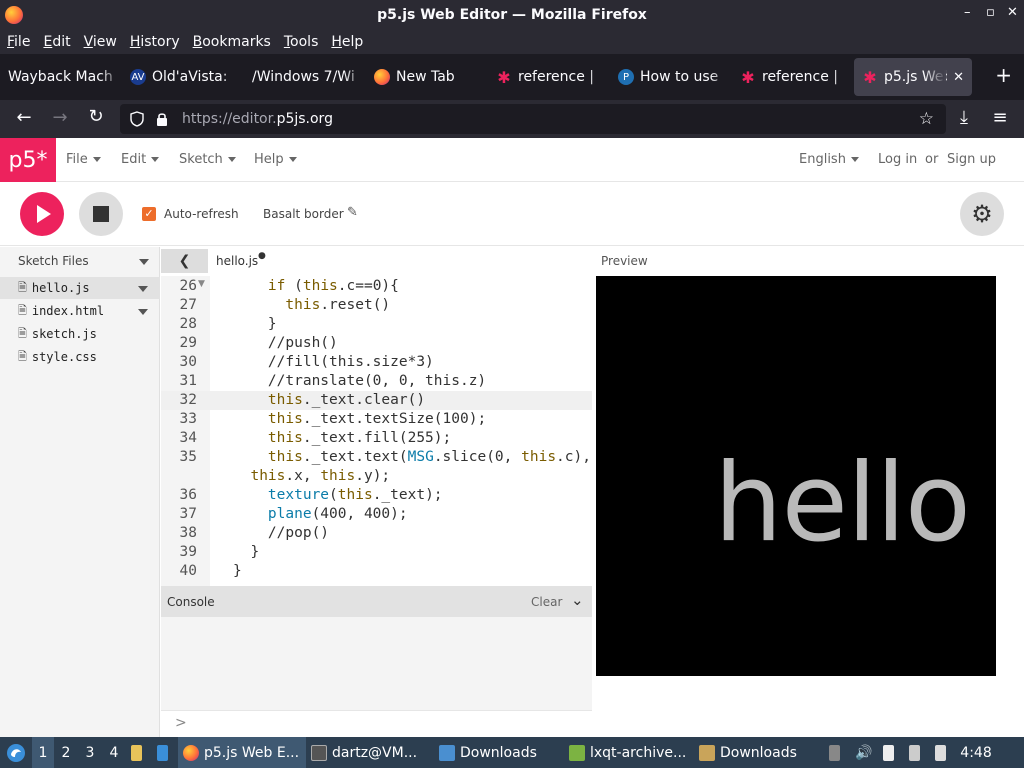 This screenshot has height=768, width=1024. I want to click on menu-view: View, so click(100, 42).